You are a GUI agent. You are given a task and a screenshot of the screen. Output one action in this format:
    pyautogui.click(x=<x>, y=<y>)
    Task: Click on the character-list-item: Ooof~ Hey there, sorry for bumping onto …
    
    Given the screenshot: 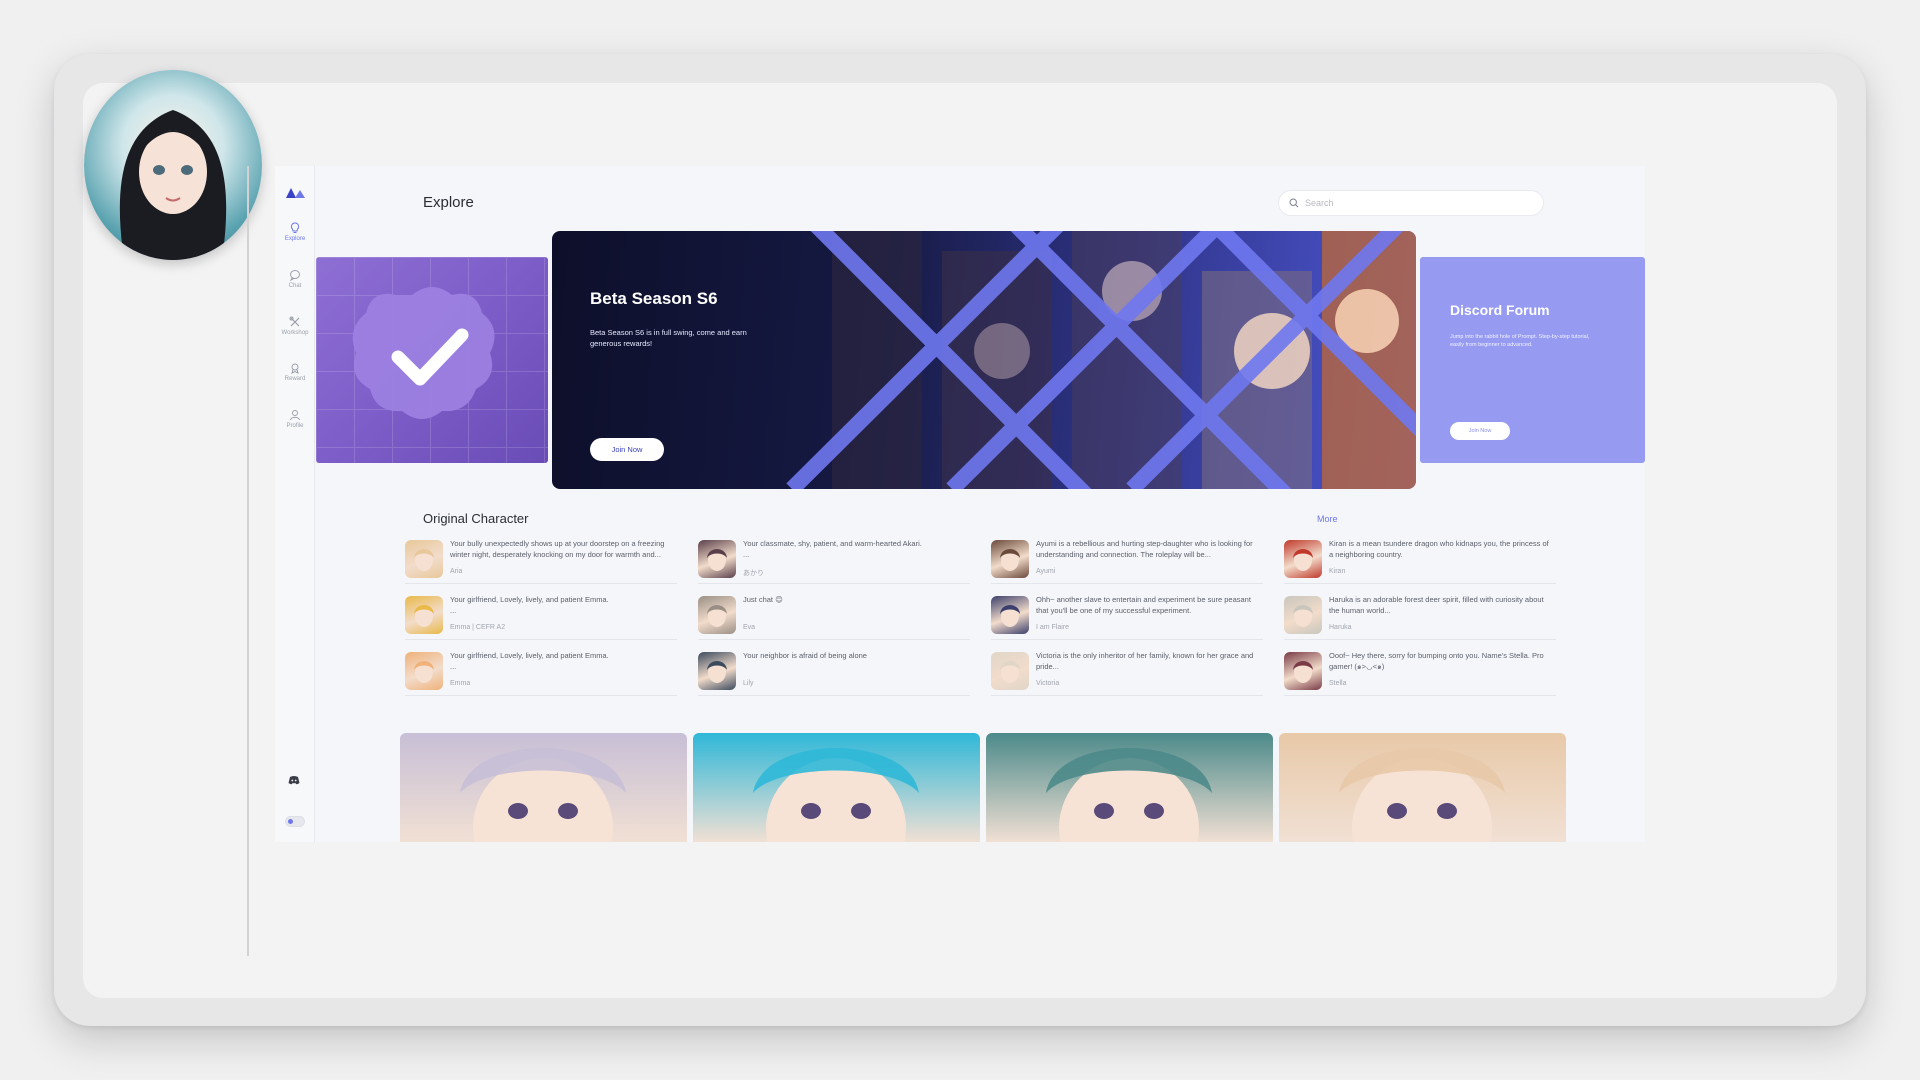 What is the action you would take?
    pyautogui.click(x=1420, y=673)
    